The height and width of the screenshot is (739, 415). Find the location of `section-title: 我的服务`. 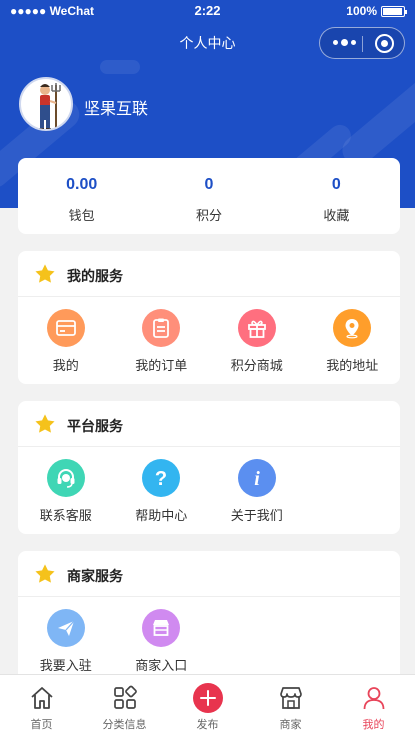

section-title: 我的服务 is located at coordinates (95, 276).